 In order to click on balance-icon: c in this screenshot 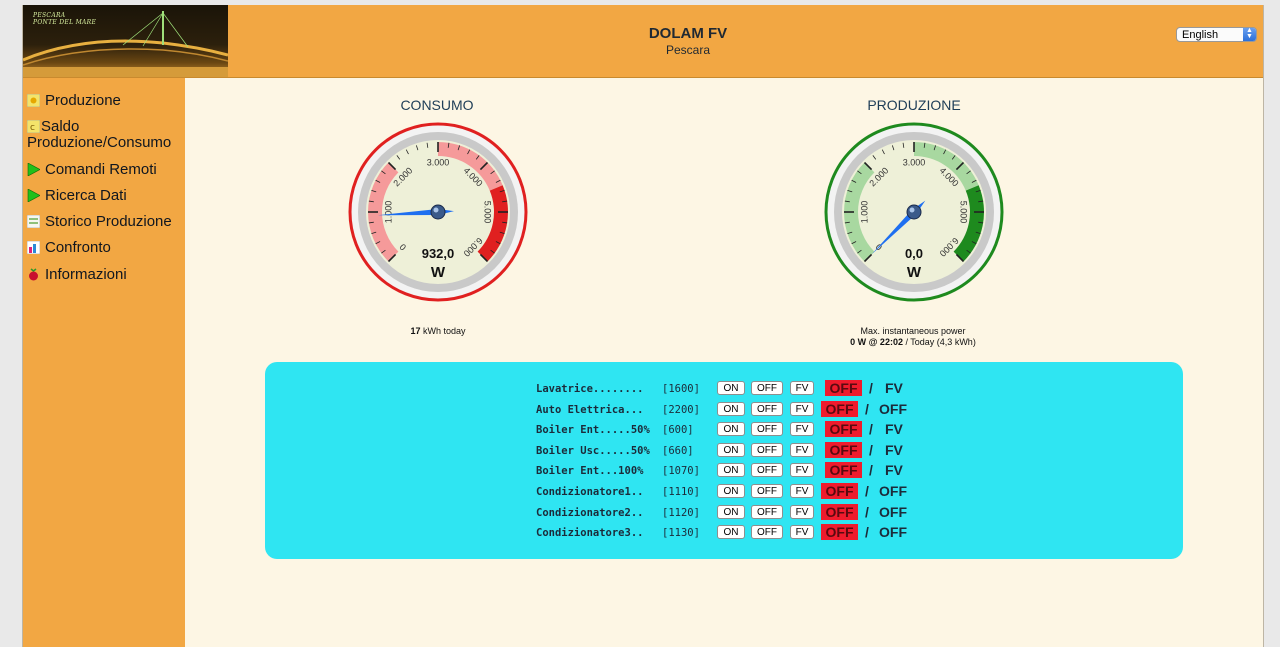, I will do `click(33, 126)`.